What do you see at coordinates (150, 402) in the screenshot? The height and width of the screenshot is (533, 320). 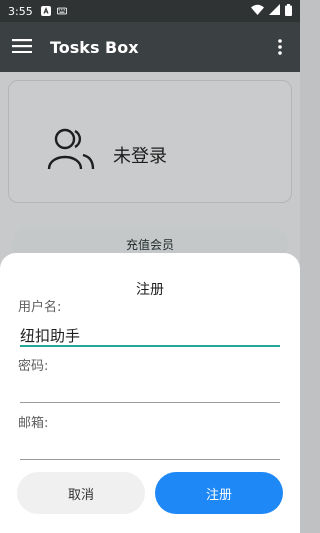 I see `password-underline` at bounding box center [150, 402].